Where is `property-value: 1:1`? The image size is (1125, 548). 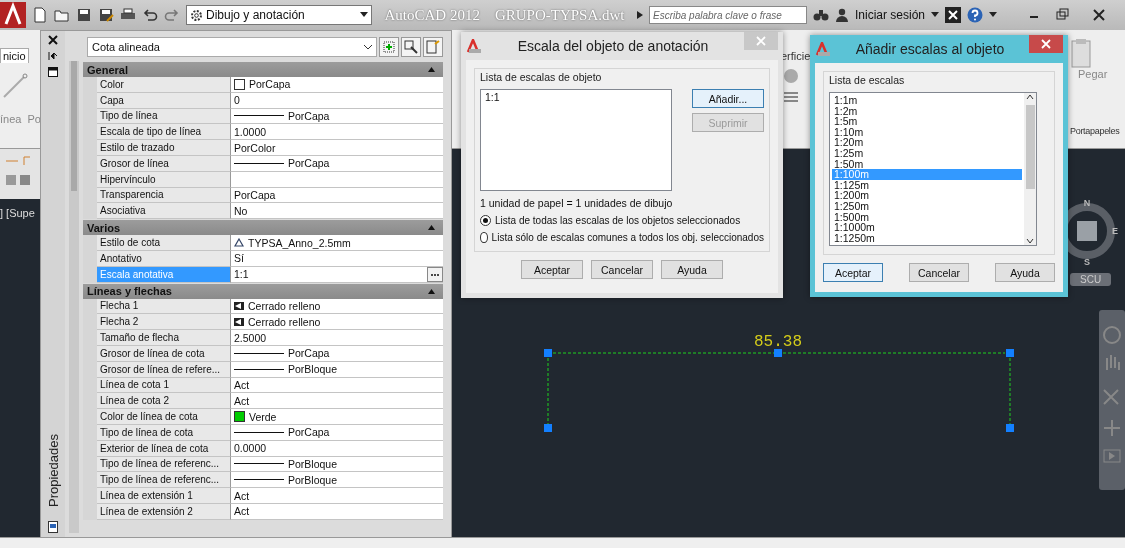
property-value: 1:1 is located at coordinates (241, 274).